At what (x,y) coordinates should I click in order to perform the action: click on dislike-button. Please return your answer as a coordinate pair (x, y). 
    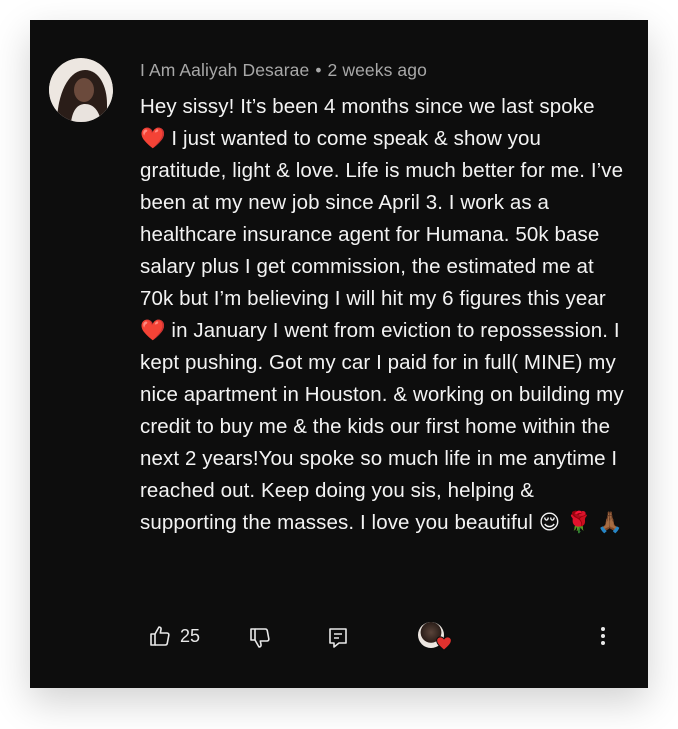
    Looking at the image, I should click on (260, 638).